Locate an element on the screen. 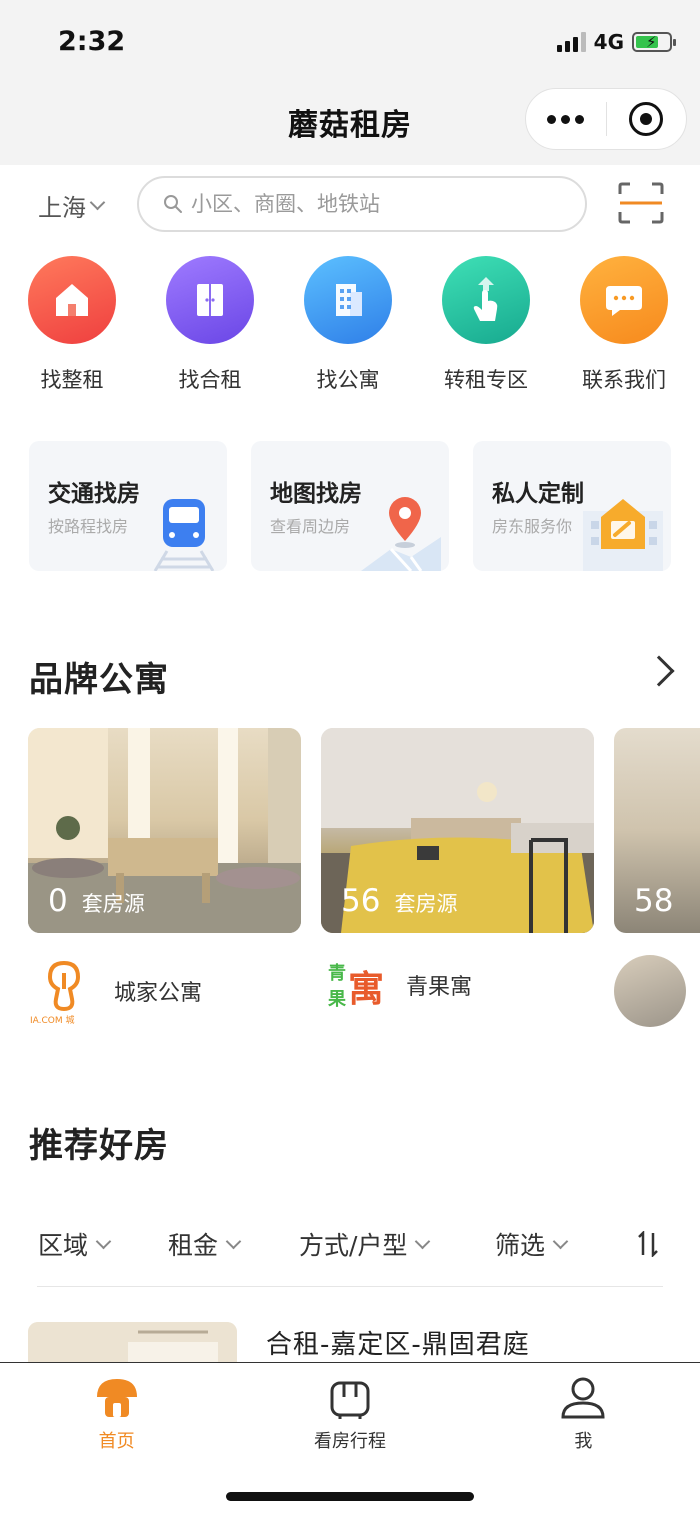 This screenshot has height=1516, width=700. filter-more: 筛选 is located at coordinates (566, 1244).